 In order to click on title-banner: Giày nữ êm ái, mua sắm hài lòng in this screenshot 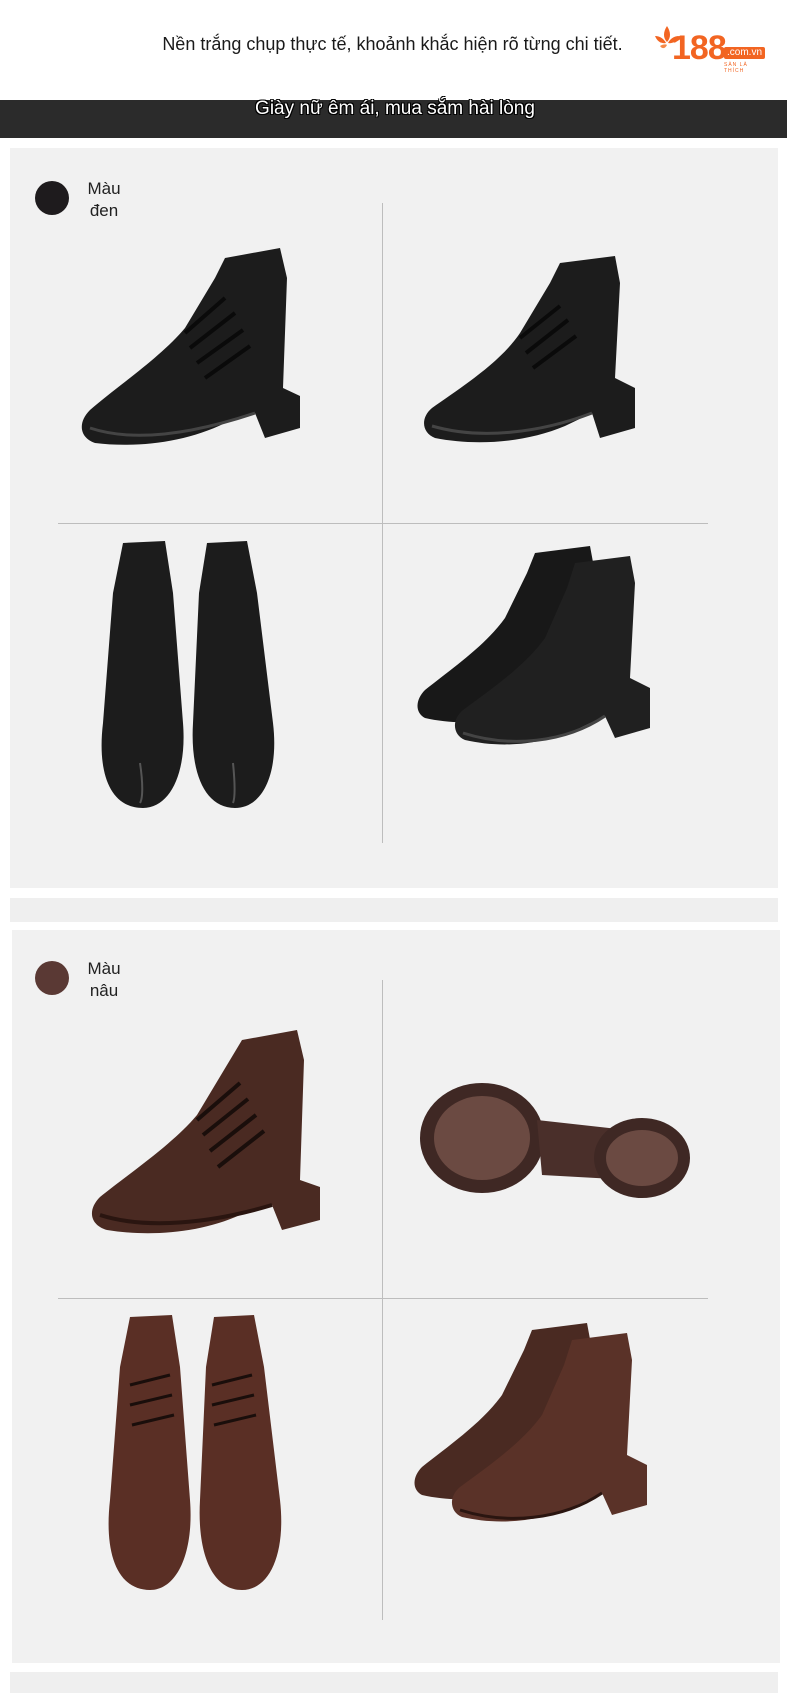, I will do `click(393, 118)`.